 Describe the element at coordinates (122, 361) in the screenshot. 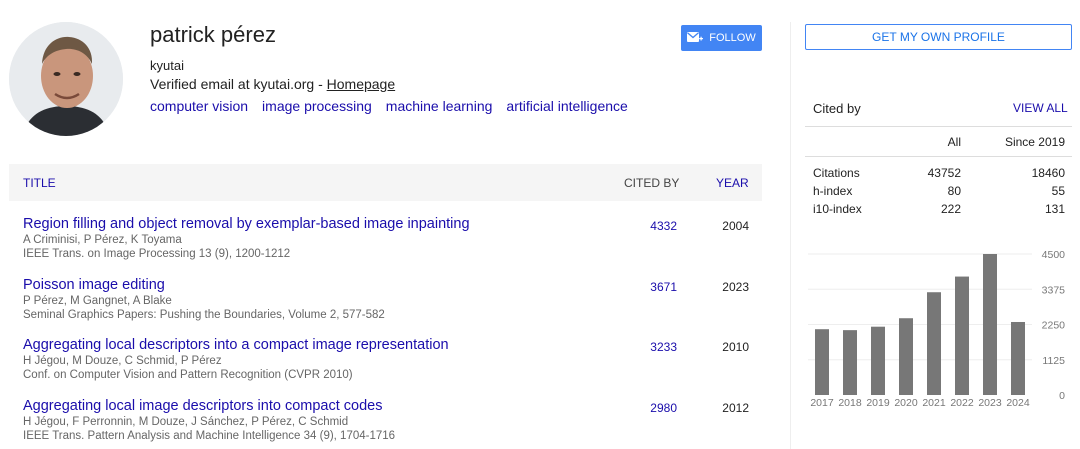

I see `article-authors: H Jégou, M Douze, C Schmid, P Pérez` at that location.